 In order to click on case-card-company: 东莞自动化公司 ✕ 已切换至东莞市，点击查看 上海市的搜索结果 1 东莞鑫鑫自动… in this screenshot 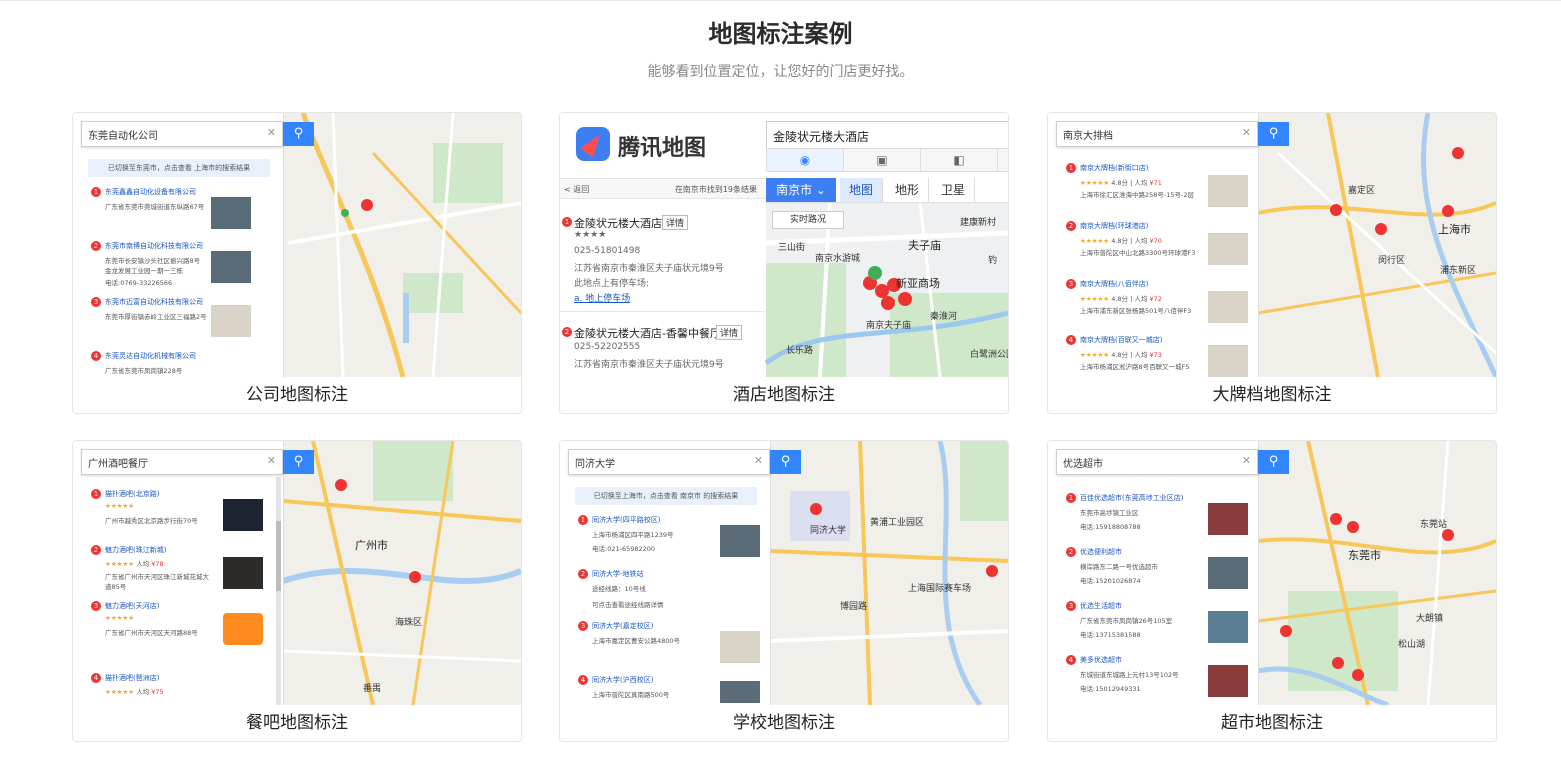, I will do `click(297, 263)`.